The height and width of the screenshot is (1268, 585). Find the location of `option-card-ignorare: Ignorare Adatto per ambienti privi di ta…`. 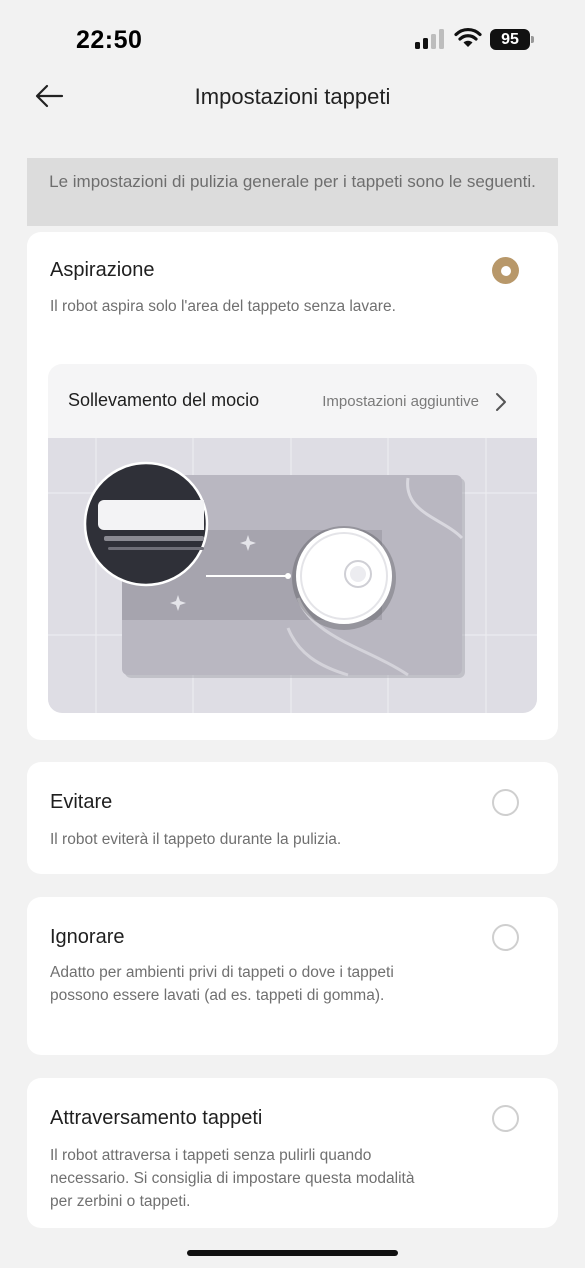

option-card-ignorare: Ignorare Adatto per ambienti privi di ta… is located at coordinates (292, 976).